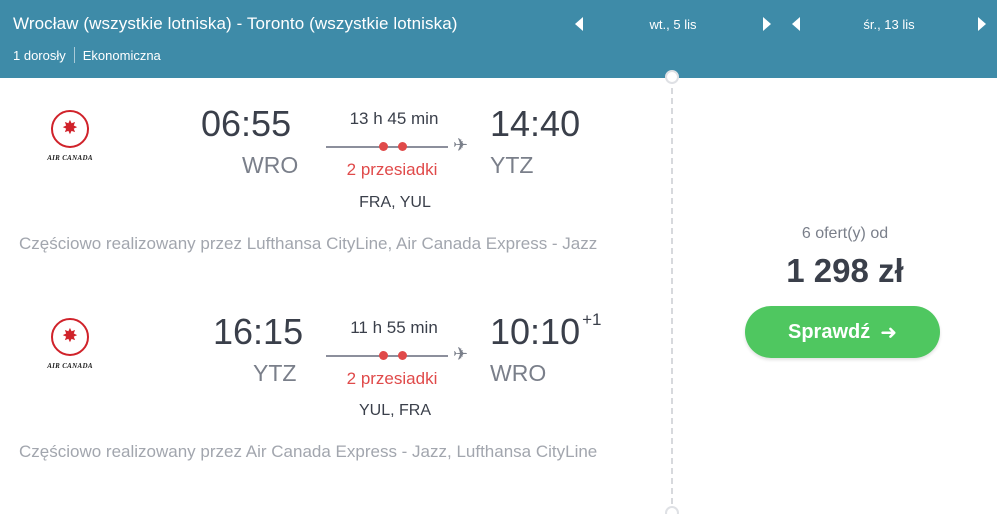  I want to click on outbound-next-date-icon, so click(767, 24).